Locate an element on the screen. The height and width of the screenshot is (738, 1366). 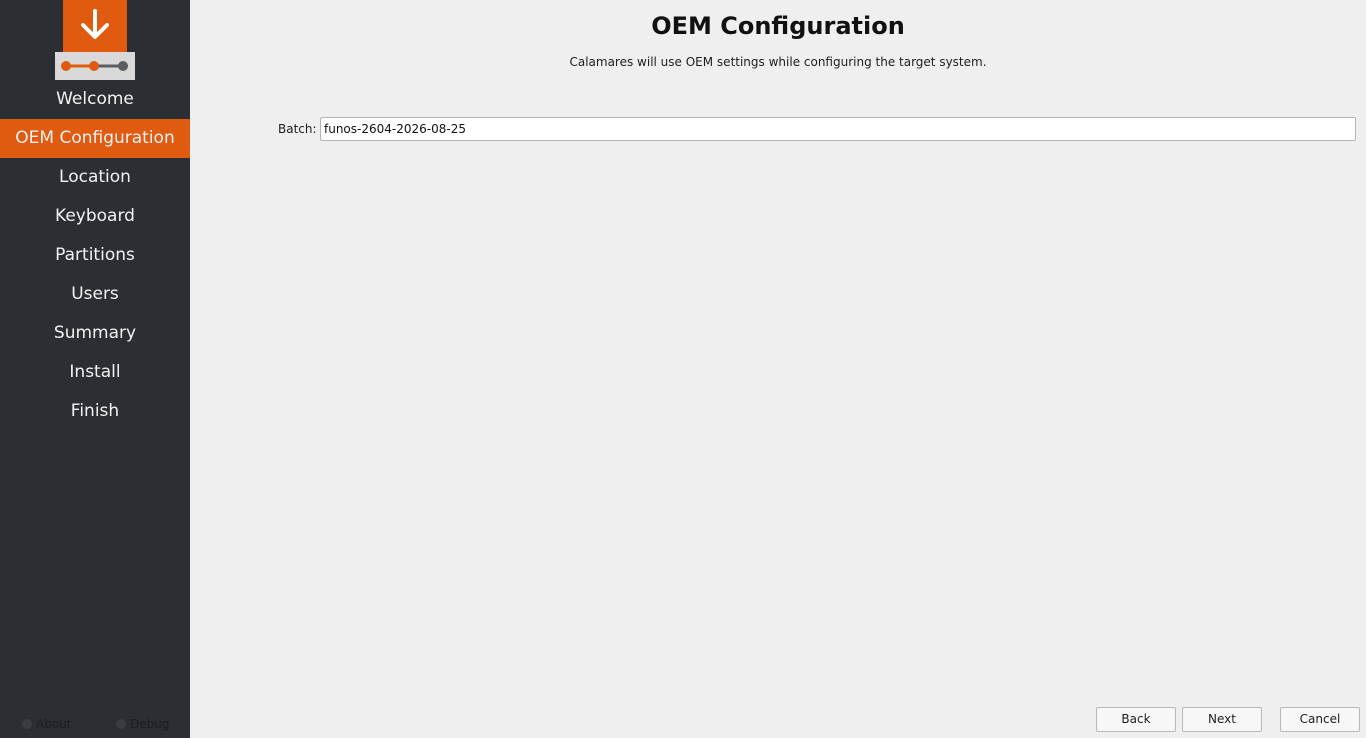
page-title: OEM Configuration is located at coordinates (778, 26).